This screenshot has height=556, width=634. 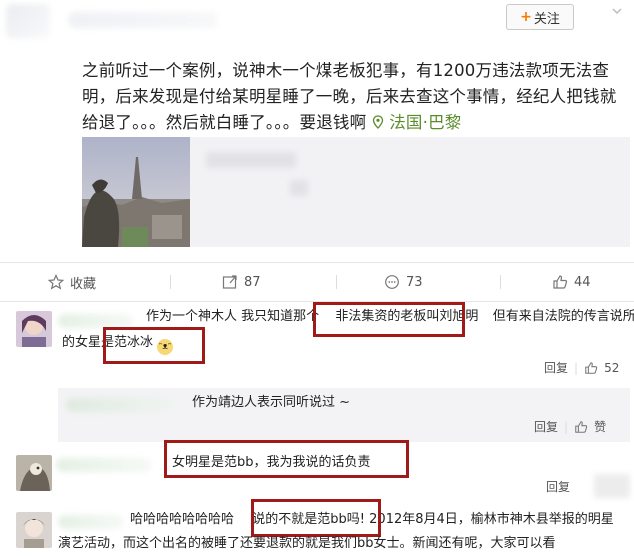 I want to click on card-title, so click(x=251, y=160).